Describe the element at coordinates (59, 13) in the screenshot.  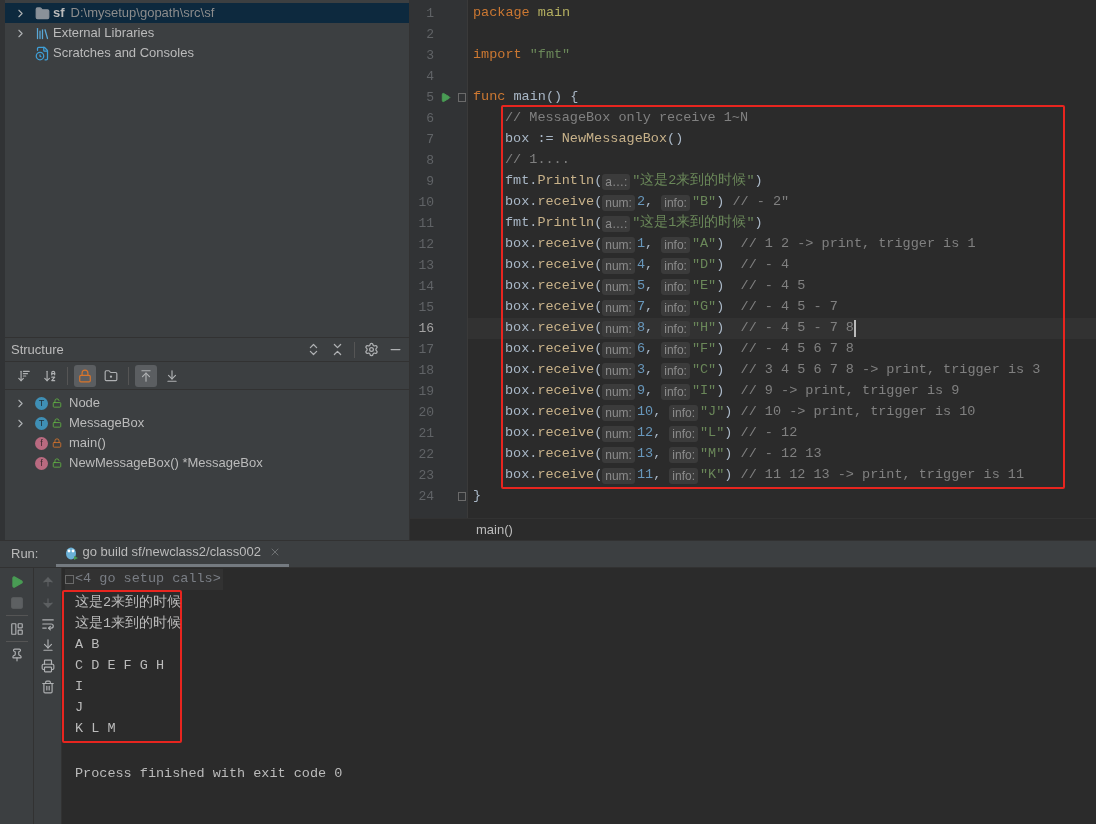
I see `tree-item-label: sf` at that location.